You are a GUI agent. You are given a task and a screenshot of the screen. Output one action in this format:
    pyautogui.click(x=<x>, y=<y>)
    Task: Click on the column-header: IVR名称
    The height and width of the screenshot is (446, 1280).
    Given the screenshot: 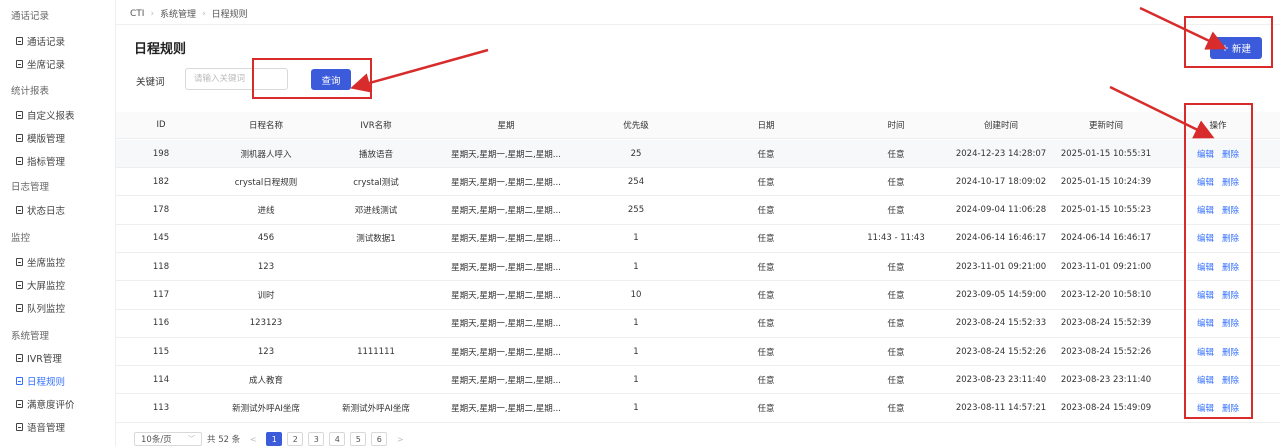 What is the action you would take?
    pyautogui.click(x=376, y=126)
    